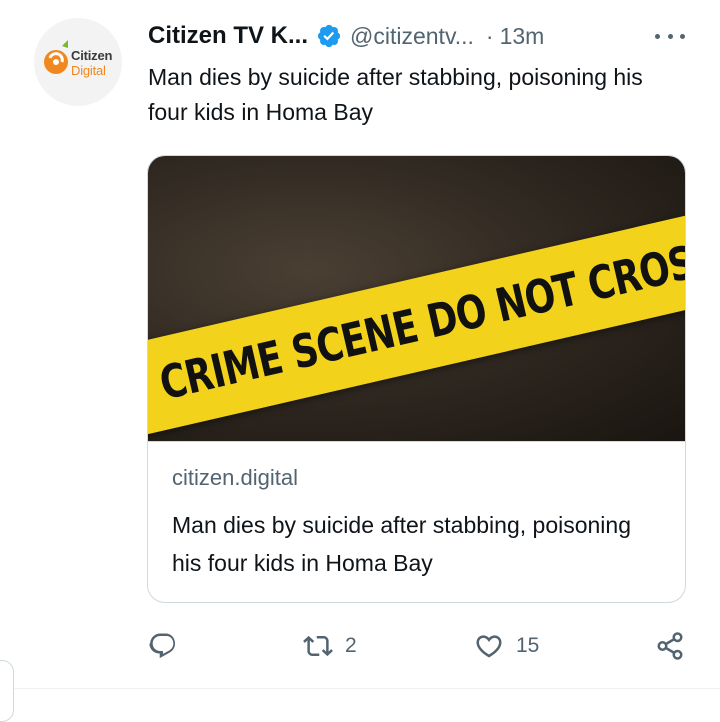 The image size is (720, 722). I want to click on retweet-icon, so click(318, 646).